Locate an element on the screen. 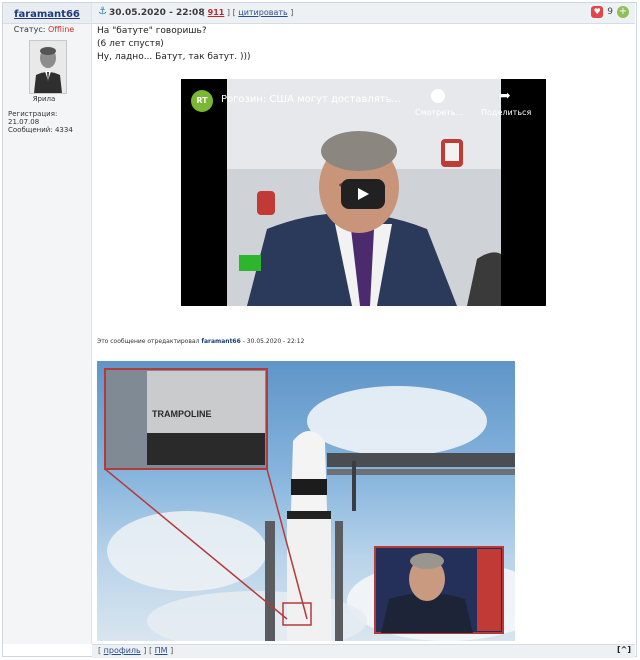  status-value: Offline is located at coordinates (61, 29).